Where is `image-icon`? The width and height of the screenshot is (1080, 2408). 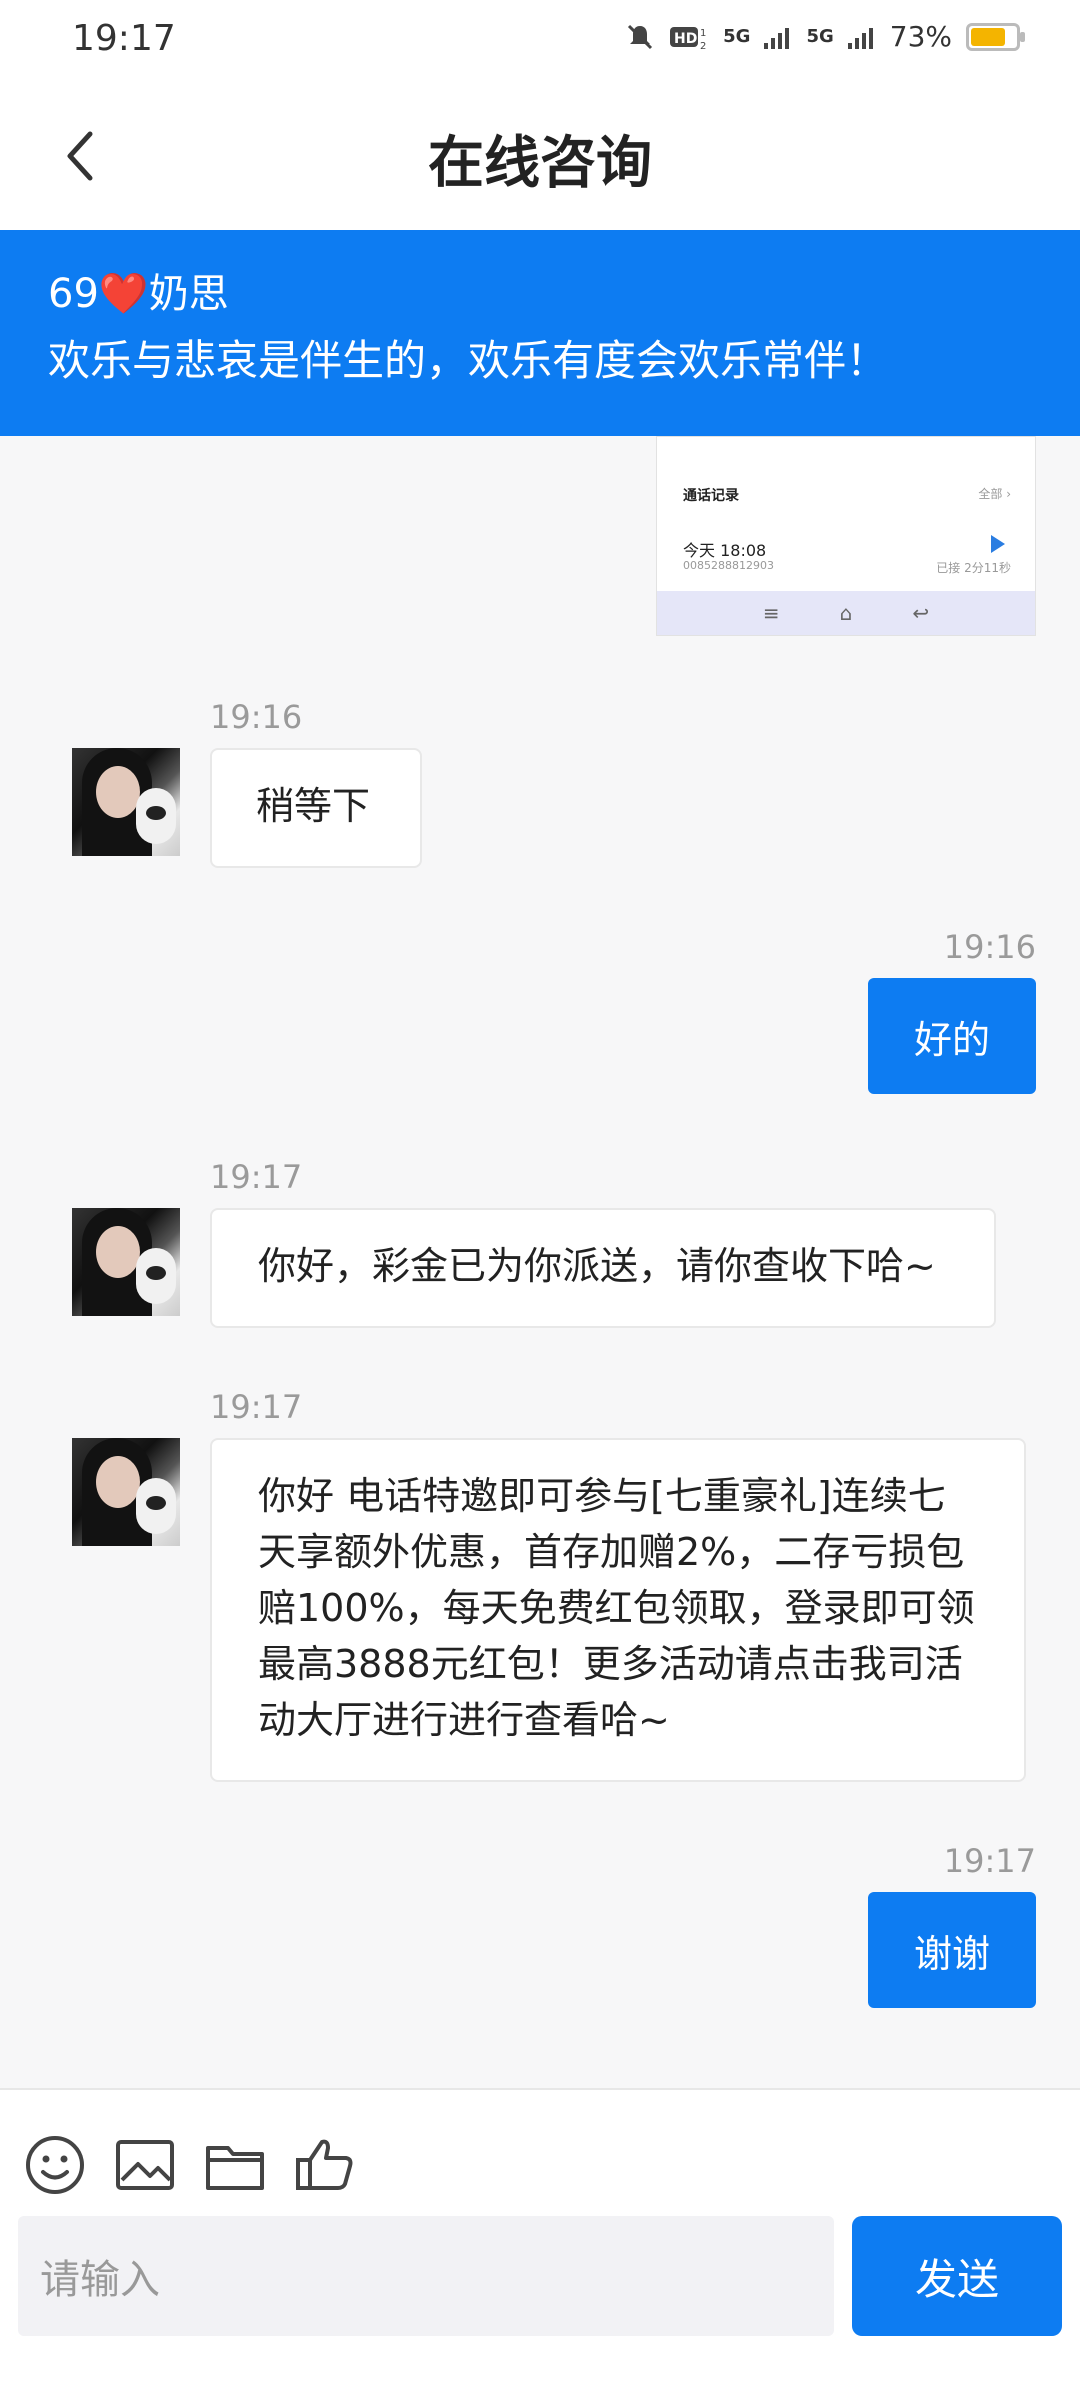 image-icon is located at coordinates (145, 2165).